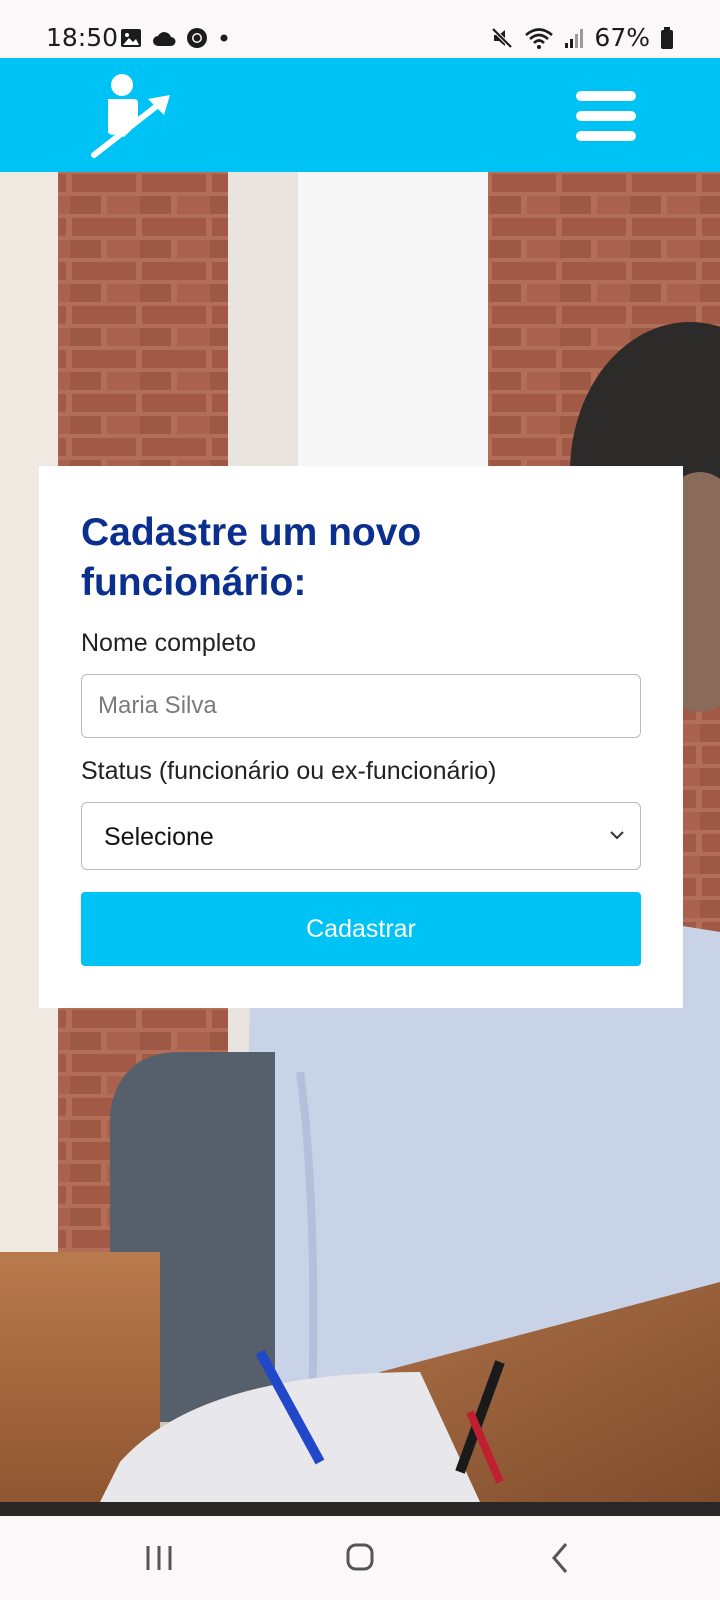  Describe the element at coordinates (169, 643) in the screenshot. I see `name-label: Nome completo` at that location.